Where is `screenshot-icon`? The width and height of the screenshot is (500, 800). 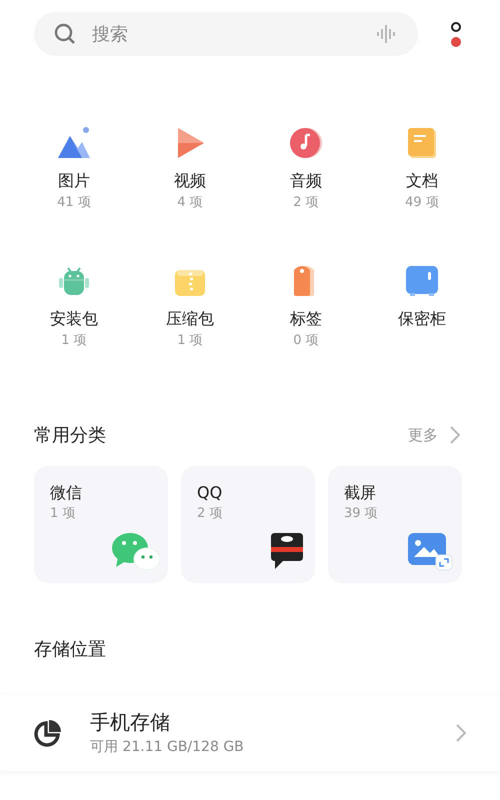 screenshot-icon is located at coordinates (430, 551).